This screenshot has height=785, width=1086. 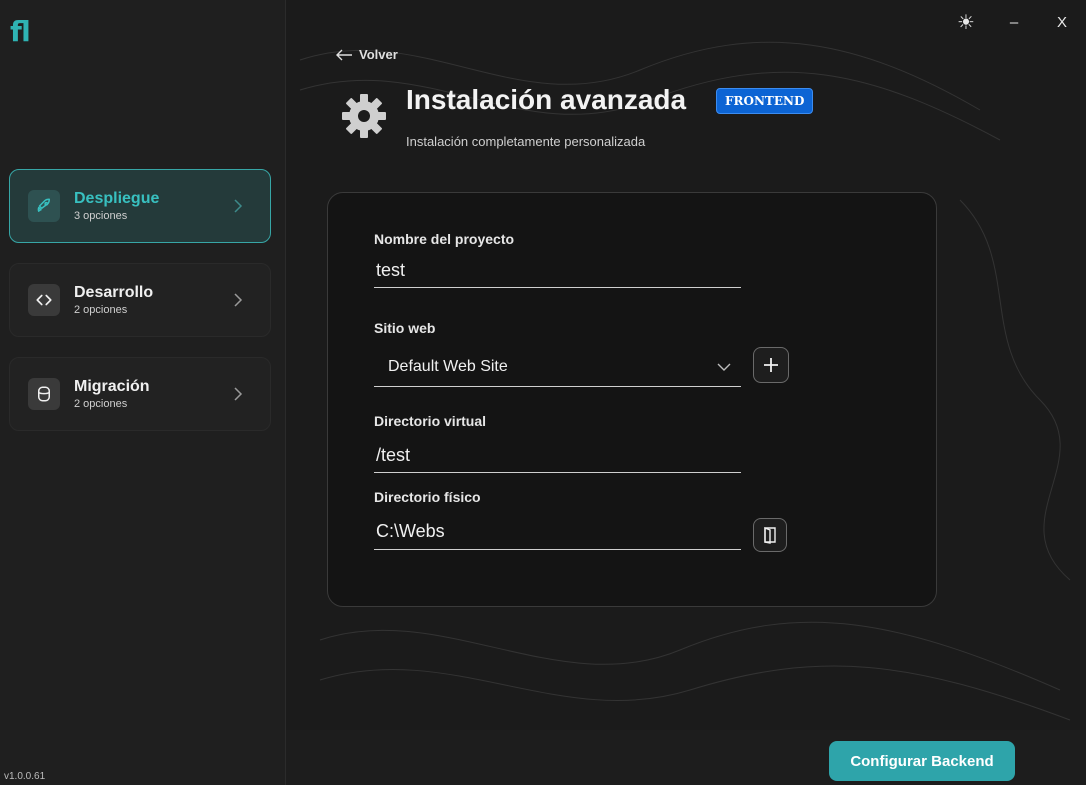 I want to click on virtual-dir-input: /test, so click(x=557, y=456).